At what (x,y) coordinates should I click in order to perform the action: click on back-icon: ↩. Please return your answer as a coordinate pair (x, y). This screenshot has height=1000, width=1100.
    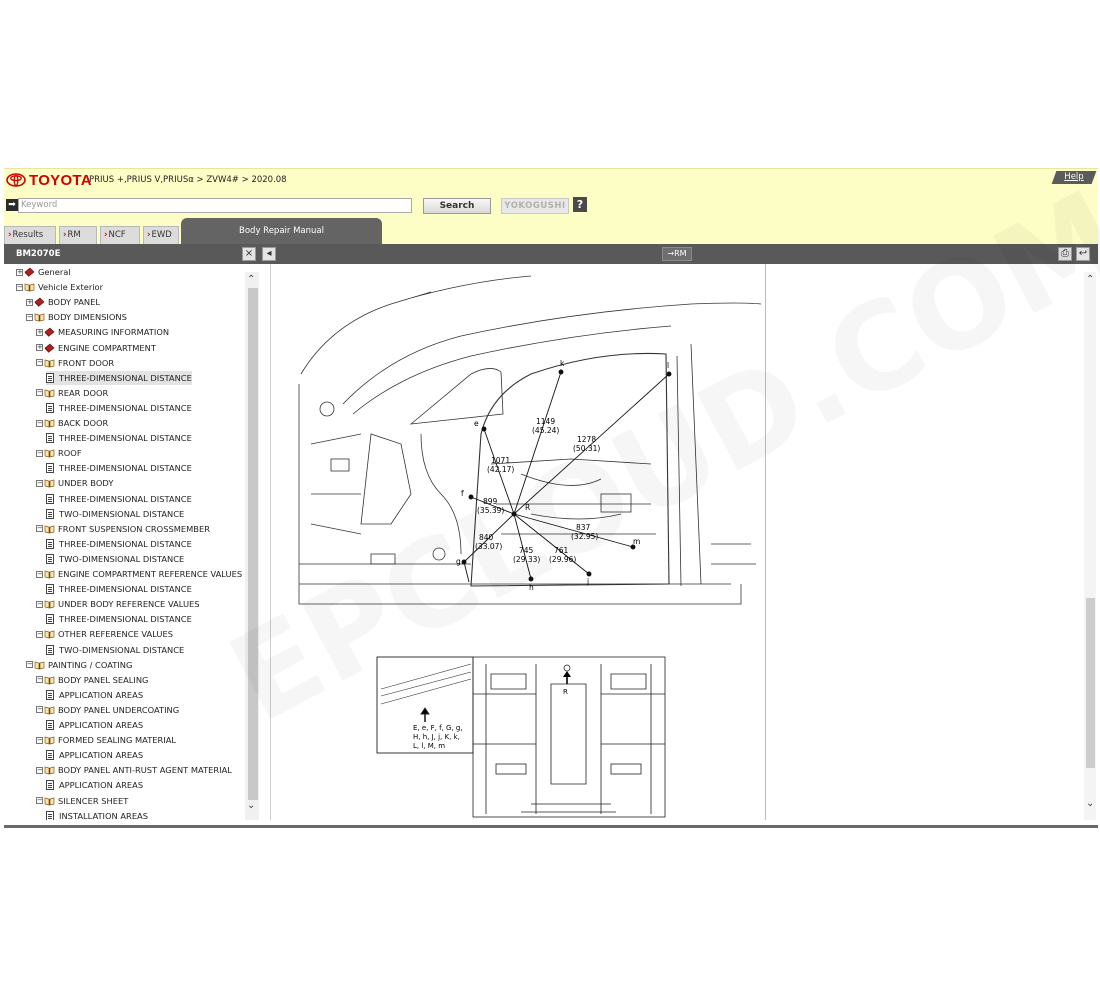
    Looking at the image, I should click on (1083, 254).